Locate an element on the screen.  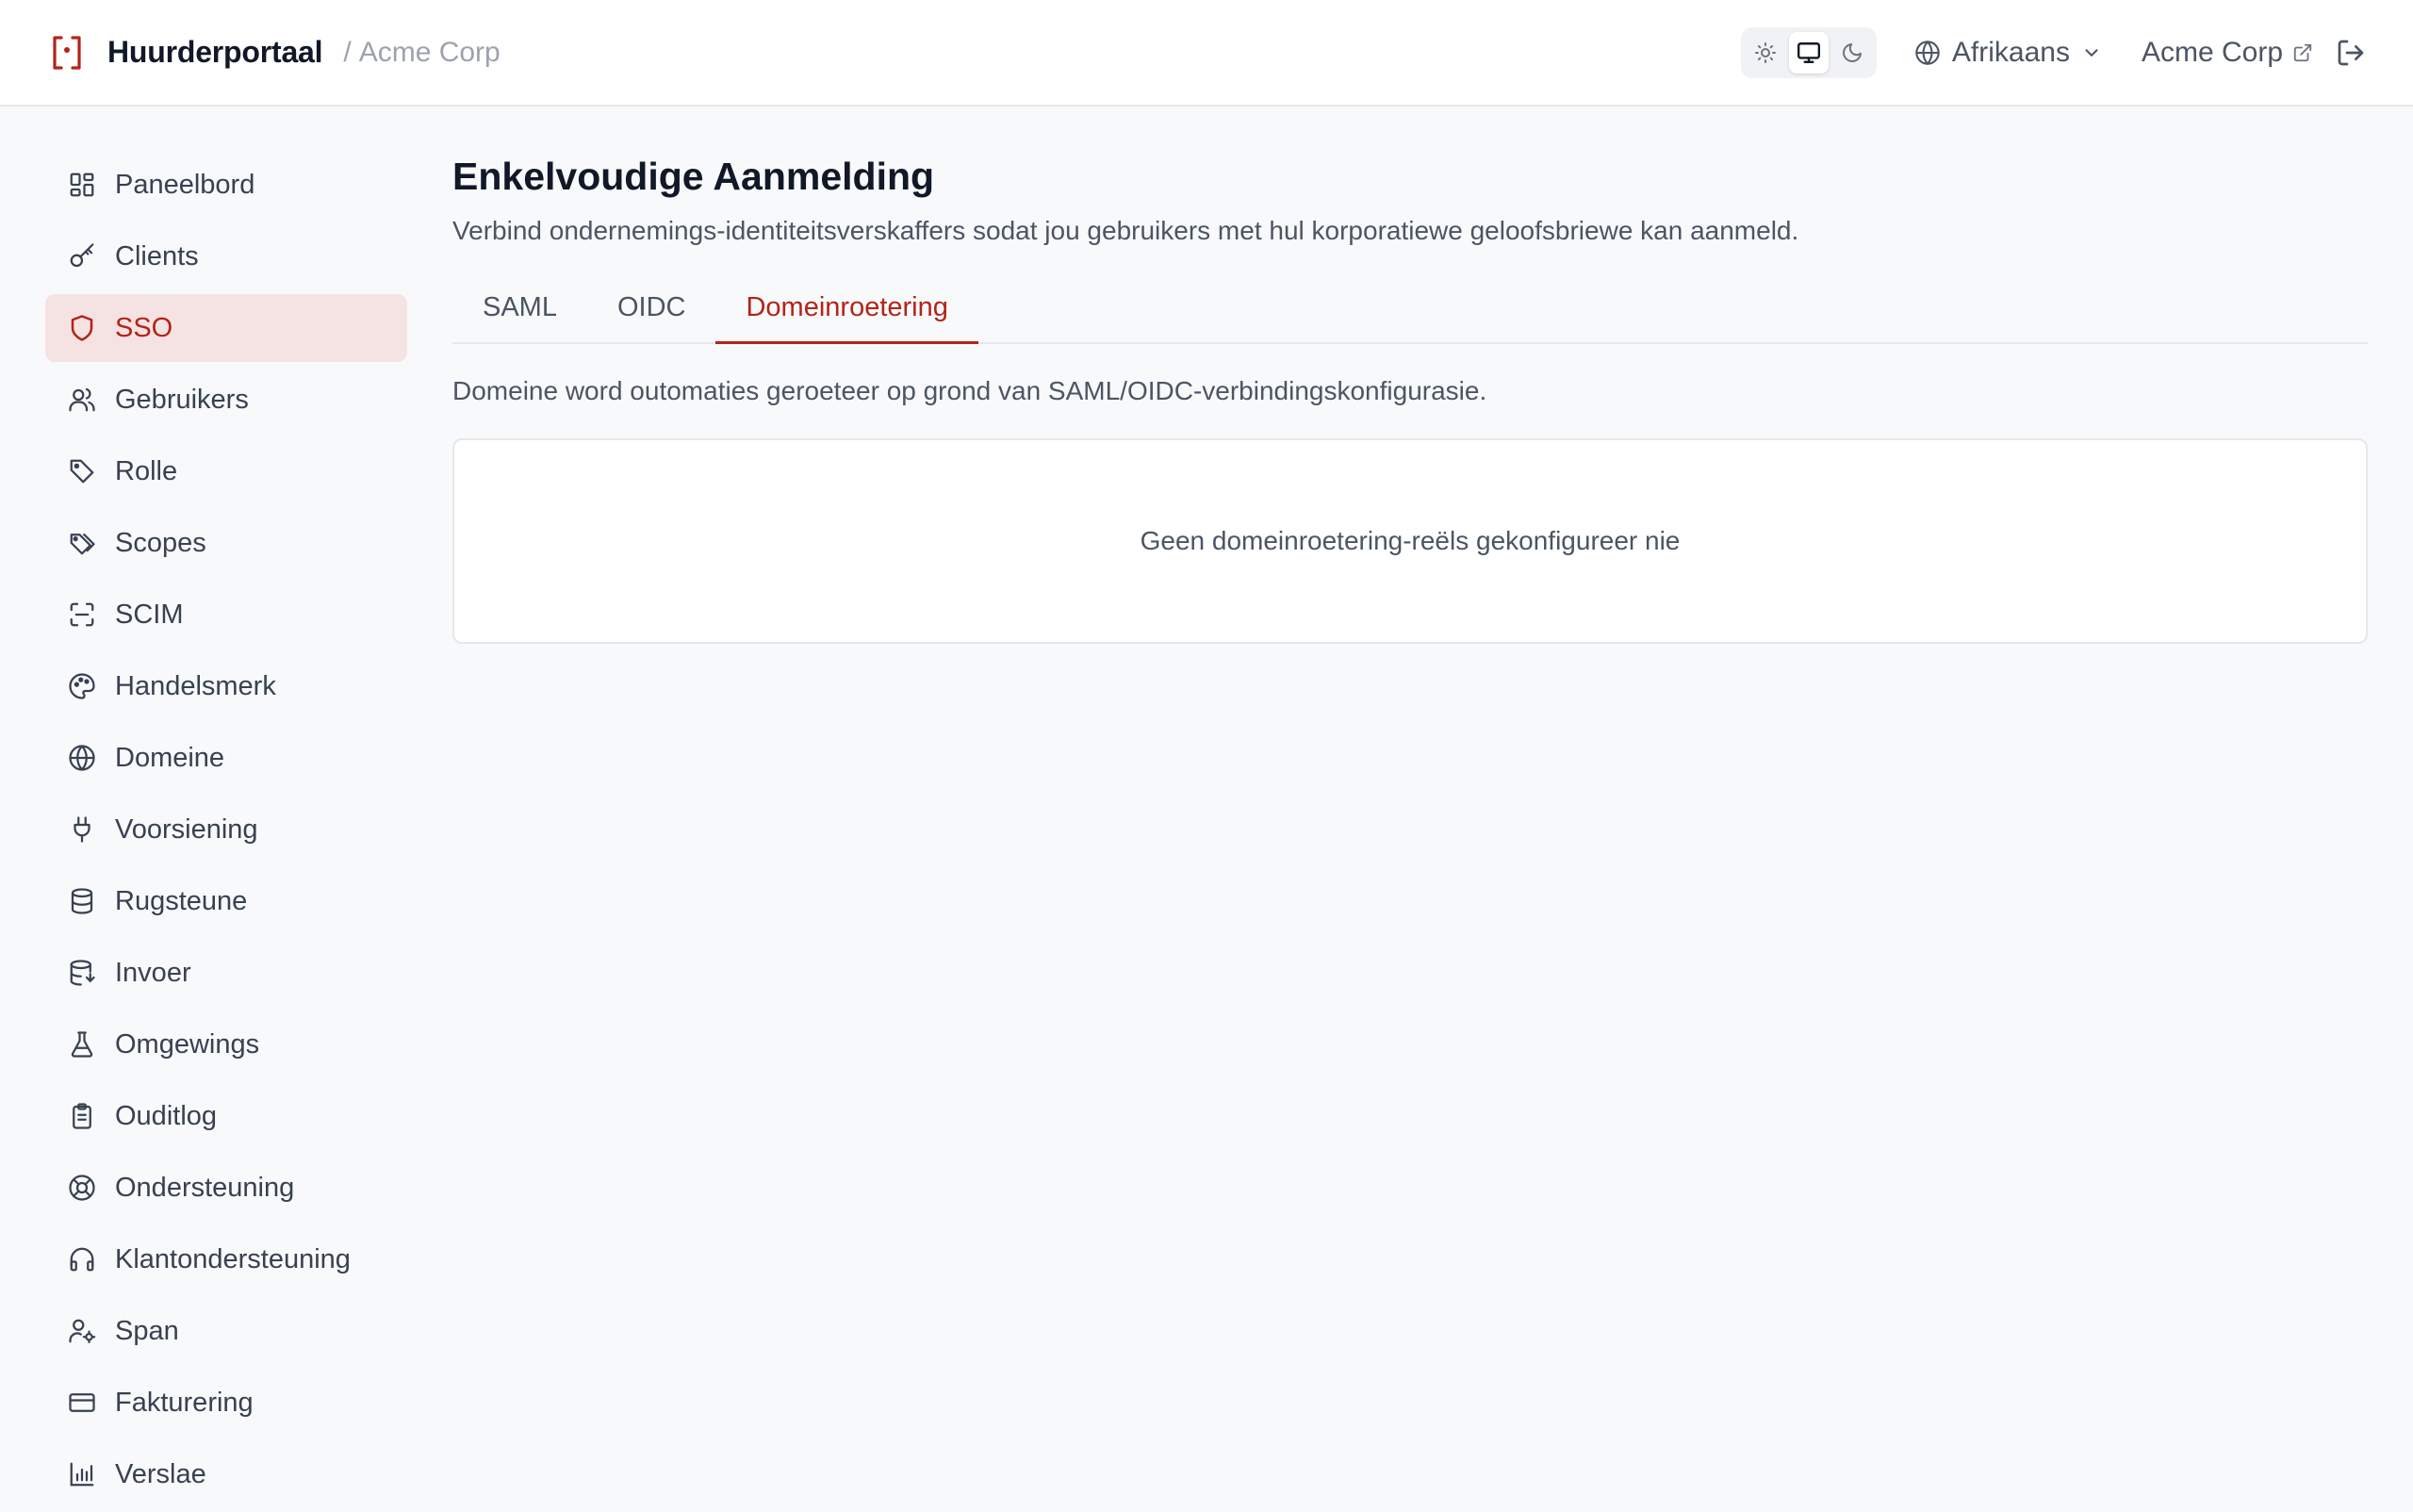
sidebar-item-span: Span is located at coordinates (226, 1331).